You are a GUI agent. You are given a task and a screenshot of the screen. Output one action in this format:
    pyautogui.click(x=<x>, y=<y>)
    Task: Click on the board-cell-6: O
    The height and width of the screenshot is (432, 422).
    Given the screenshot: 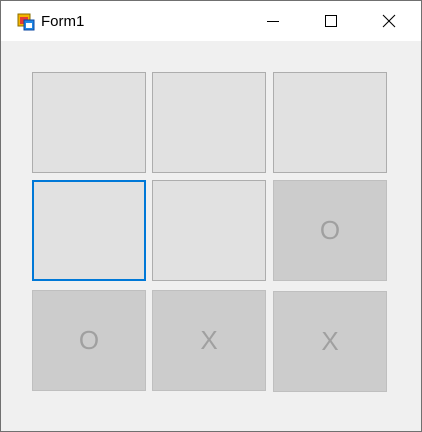 What is the action you would take?
    pyautogui.click(x=330, y=230)
    